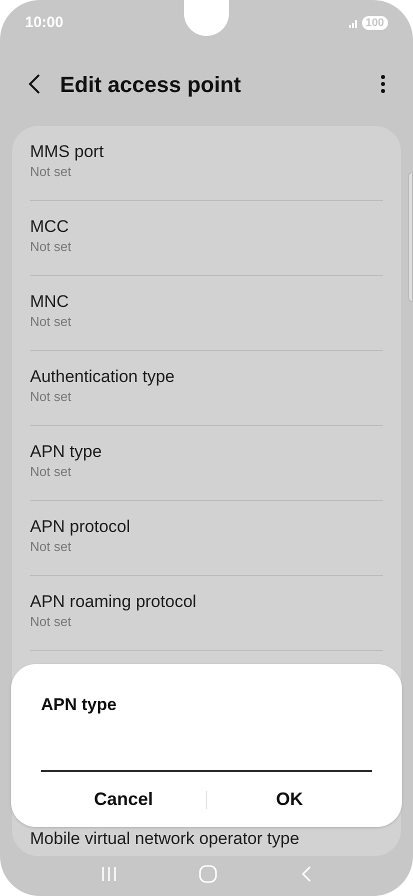 This screenshot has width=413, height=896. I want to click on dialog-button: Cancel, so click(123, 800).